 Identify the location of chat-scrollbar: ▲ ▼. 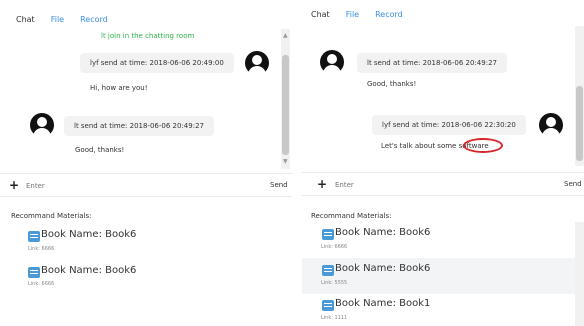
(285, 99).